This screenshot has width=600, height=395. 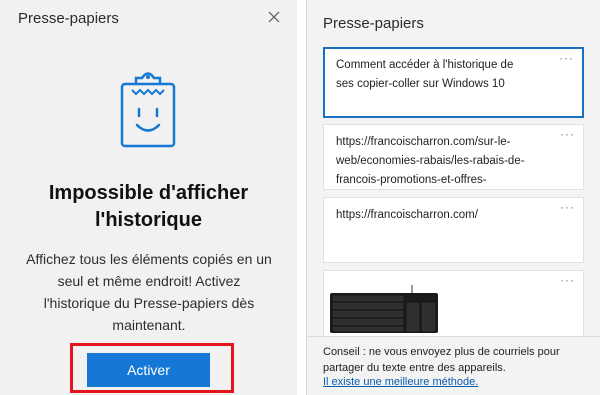 What do you see at coordinates (148, 207) in the screenshot?
I see `error-heading: Impossible d'afficher l'historique` at bounding box center [148, 207].